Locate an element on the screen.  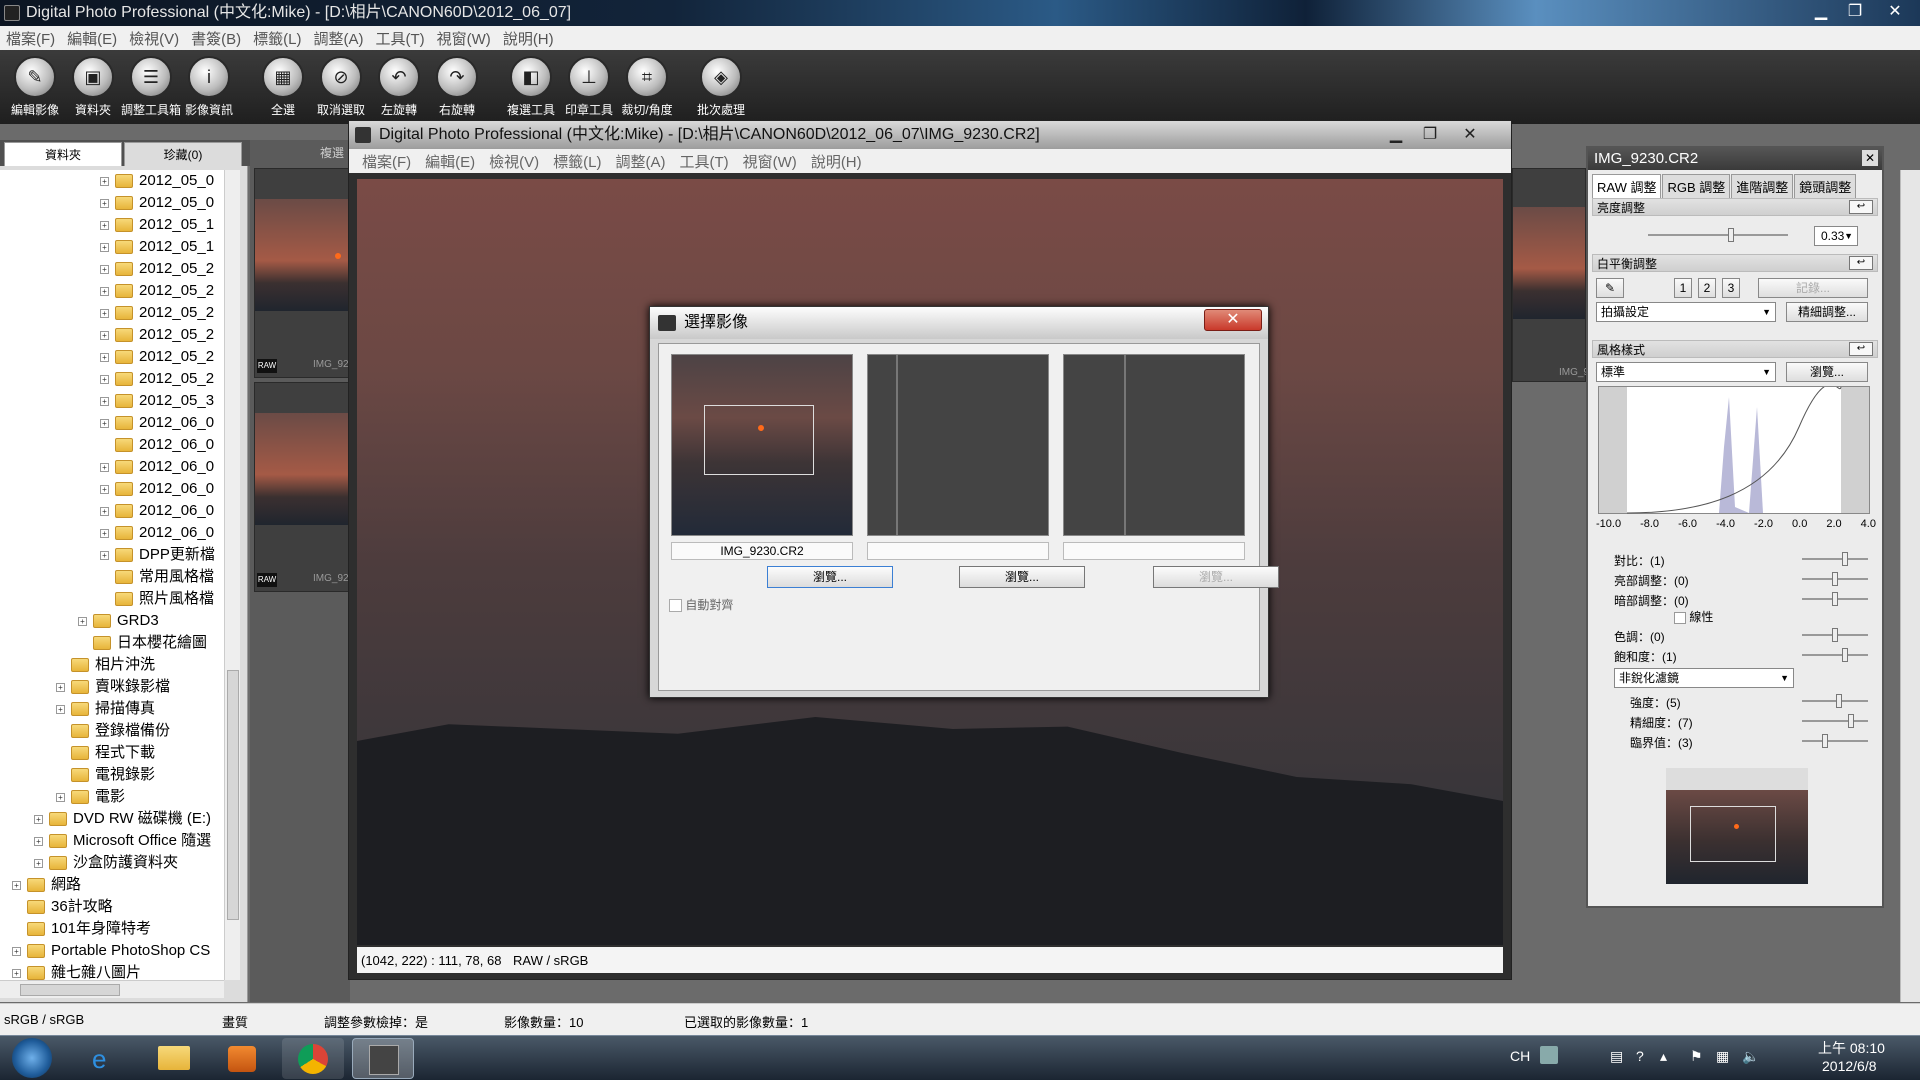
minimize-icon: ▁ is located at coordinates (1396, 135).